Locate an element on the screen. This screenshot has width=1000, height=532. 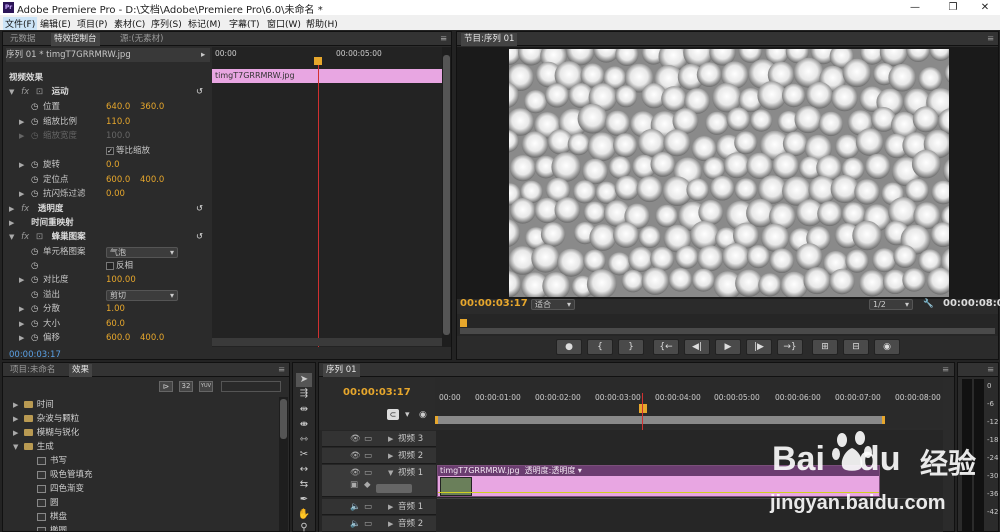
menu-help: 帮助(H) is located at coordinates (322, 23).